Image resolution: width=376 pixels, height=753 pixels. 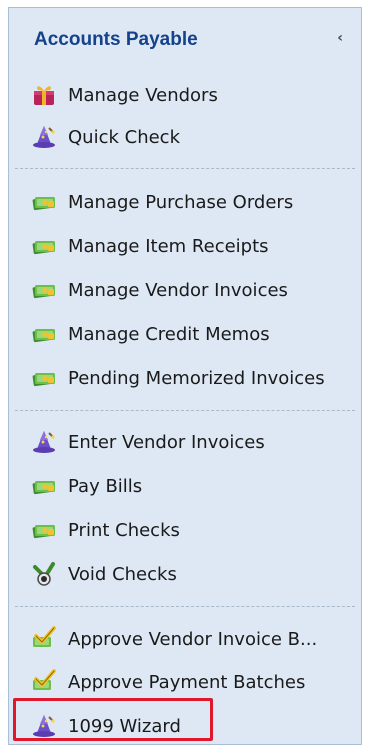 I want to click on nav-item-manage-vendors: Manage Vendors, so click(x=185, y=95).